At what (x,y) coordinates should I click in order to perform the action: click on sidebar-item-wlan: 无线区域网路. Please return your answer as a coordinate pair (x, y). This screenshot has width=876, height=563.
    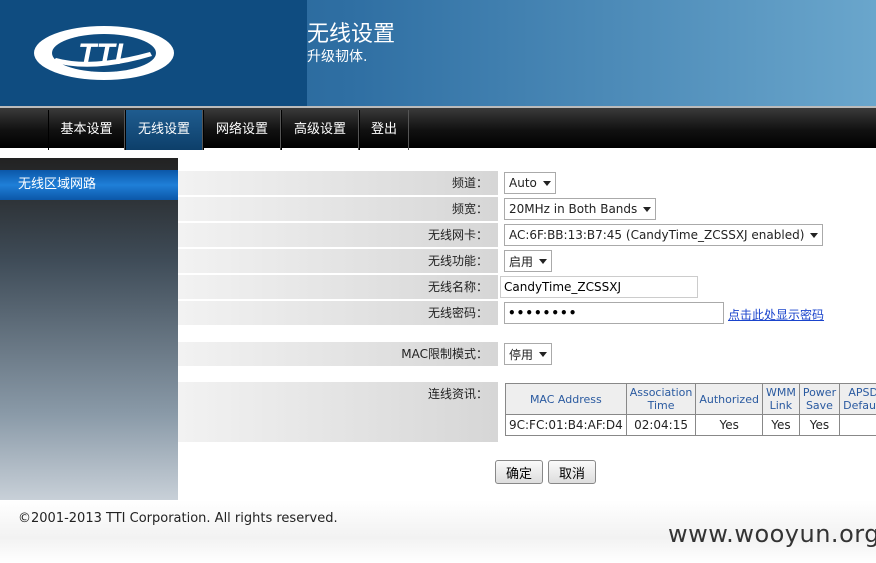
    Looking at the image, I should click on (89, 185).